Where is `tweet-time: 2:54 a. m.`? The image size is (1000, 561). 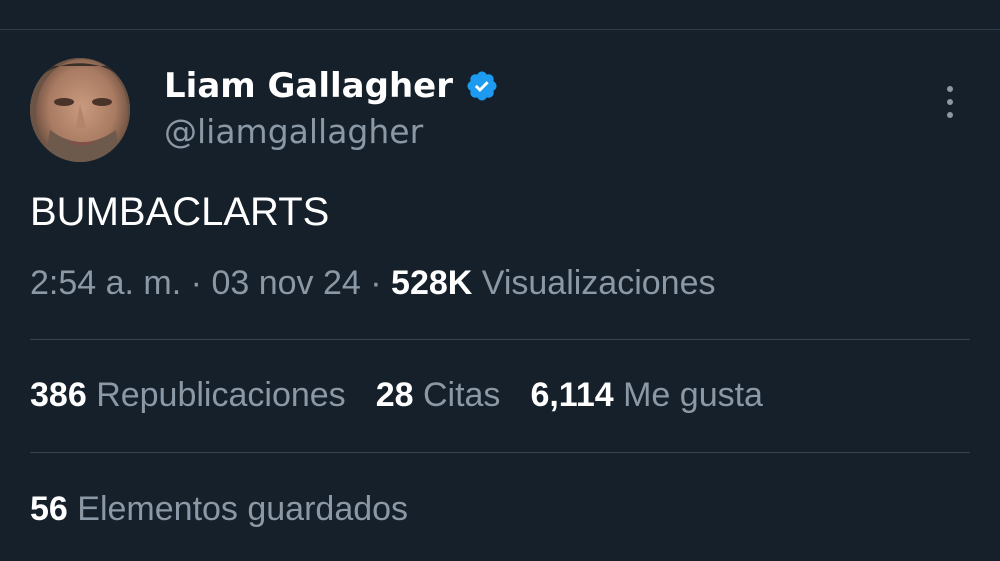 tweet-time: 2:54 a. m. is located at coordinates (105, 283).